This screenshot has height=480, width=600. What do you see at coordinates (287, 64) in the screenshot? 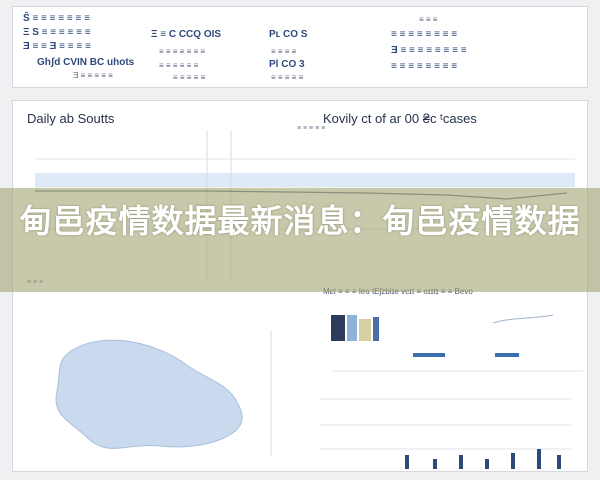
I see `summary-col3-line3: Pl CO 3` at bounding box center [287, 64].